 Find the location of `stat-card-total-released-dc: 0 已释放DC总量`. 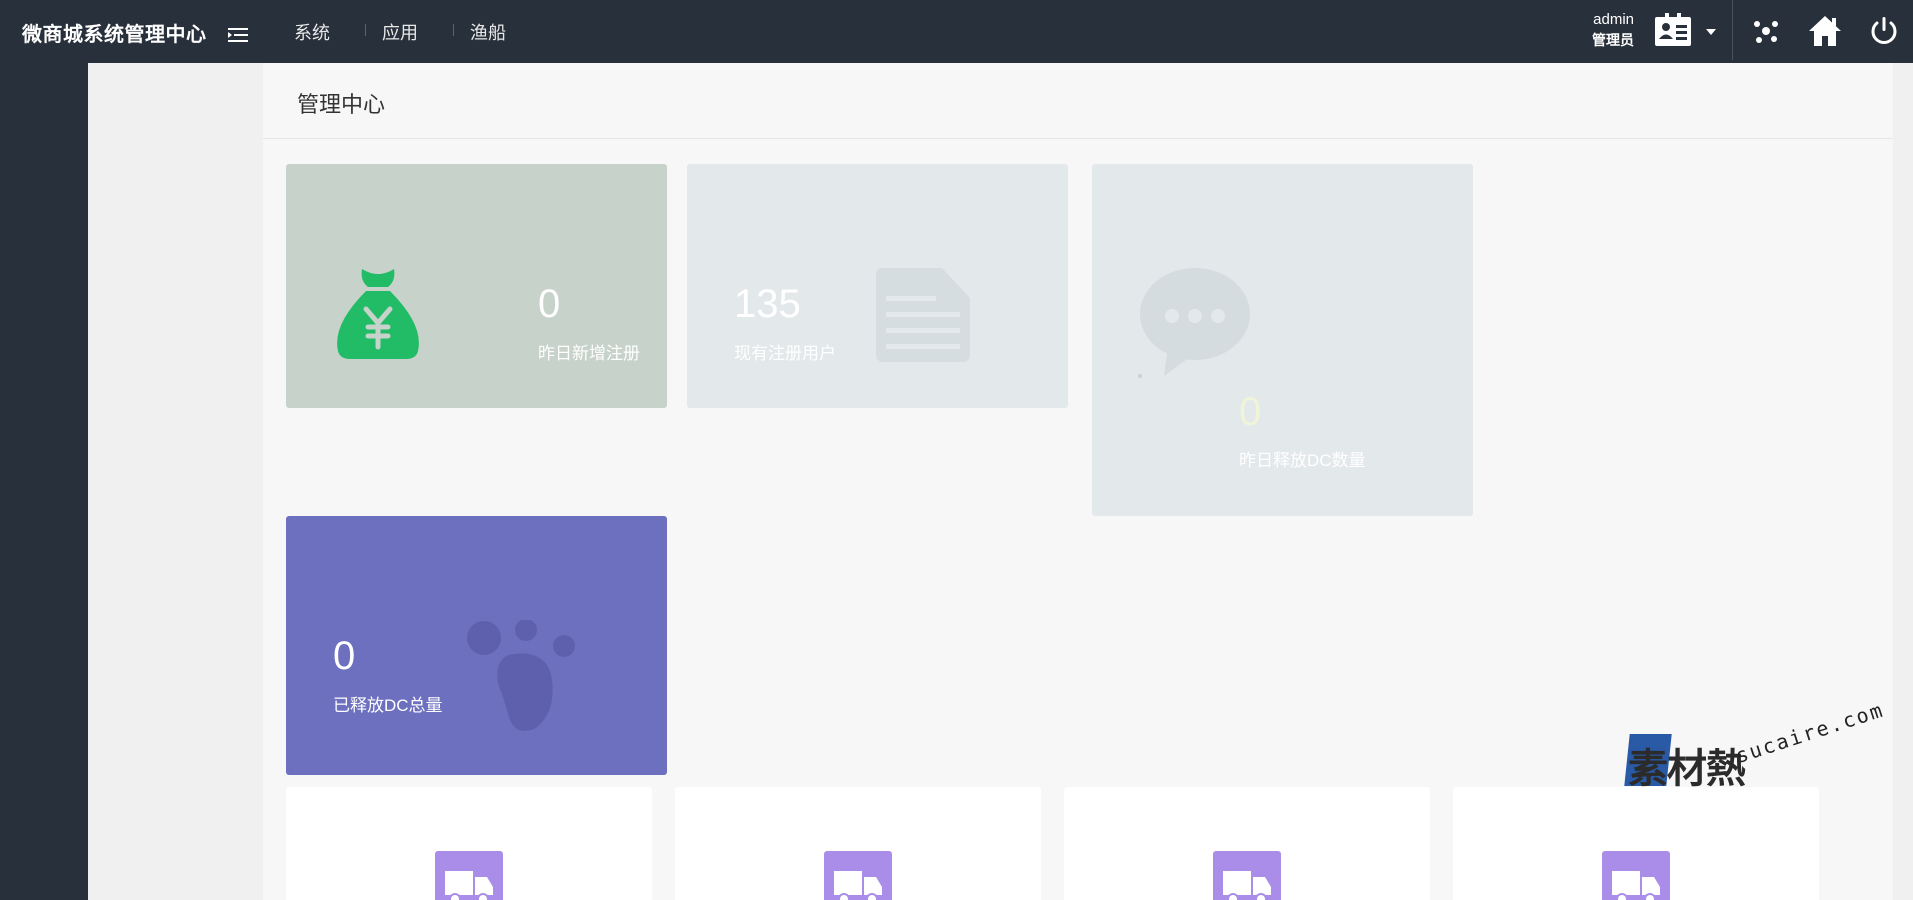

stat-card-total-released-dc: 0 已释放DC总量 is located at coordinates (476, 645).